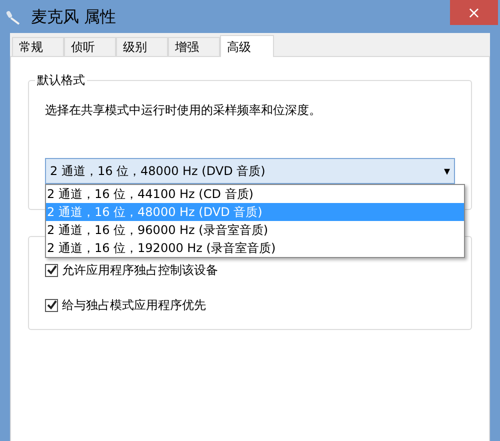 The width and height of the screenshot is (500, 441). Describe the element at coordinates (183, 110) in the screenshot. I see `description-text: 选择在共享模式中运行时使用的采样频率和位深度。` at that location.